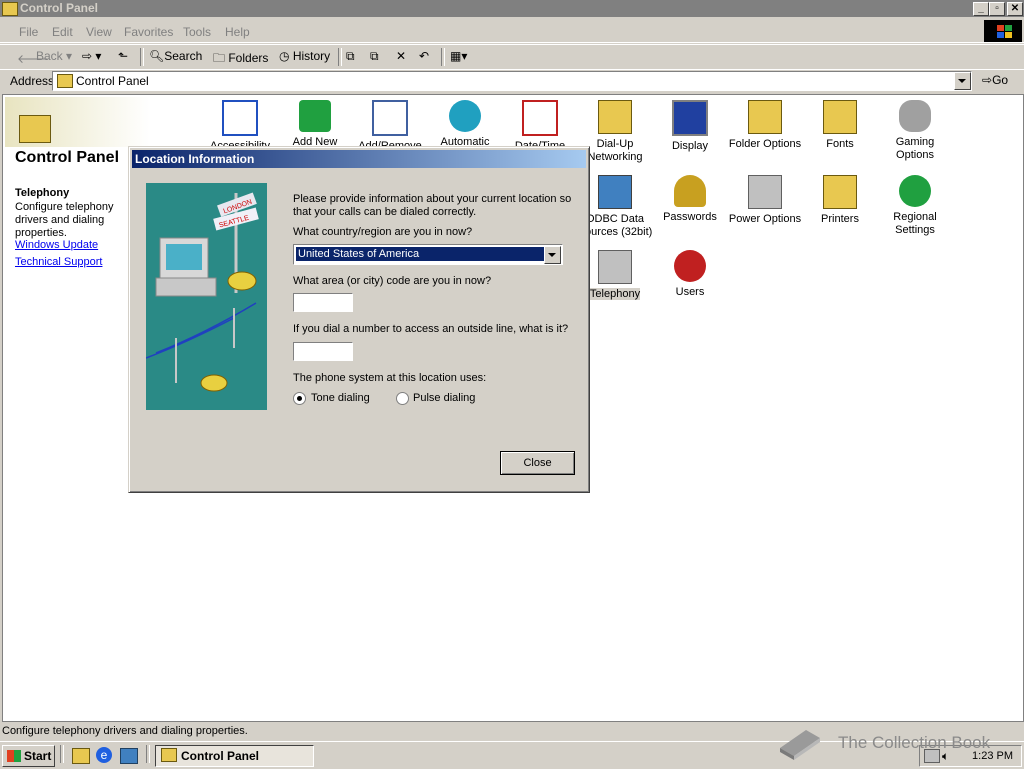 The width and height of the screenshot is (1024, 769). What do you see at coordinates (840, 192) in the screenshot?
I see `printers-icon` at bounding box center [840, 192].